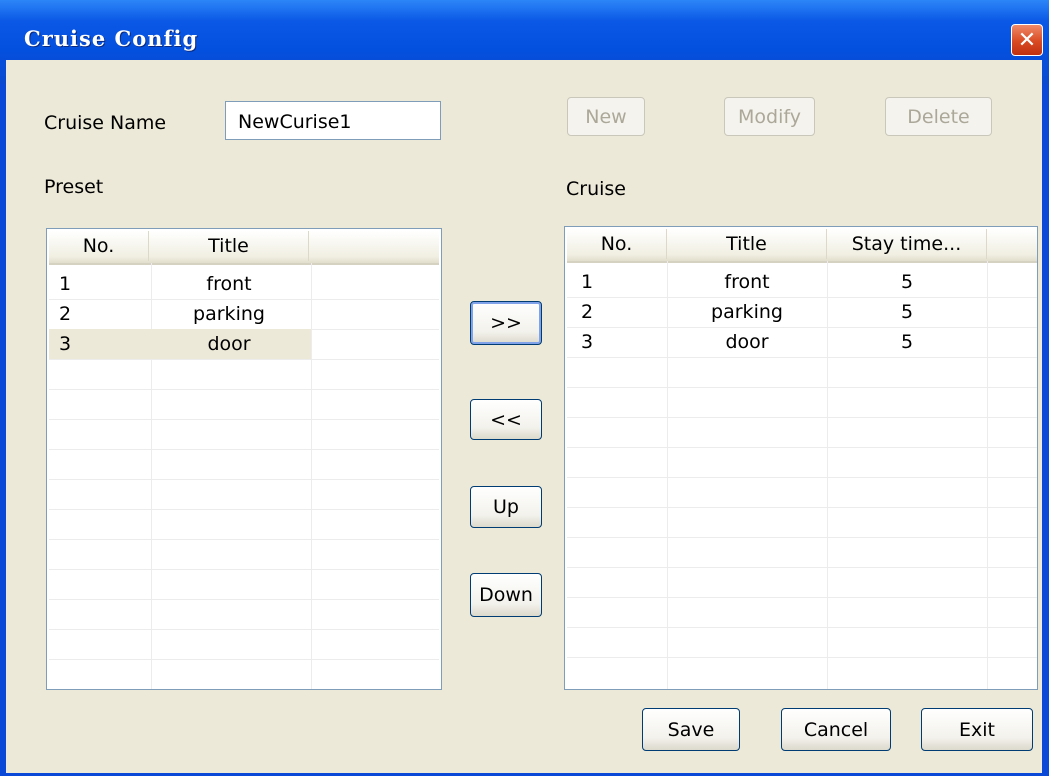 The height and width of the screenshot is (776, 1049). I want to click on close-icon: ✕, so click(1027, 40).